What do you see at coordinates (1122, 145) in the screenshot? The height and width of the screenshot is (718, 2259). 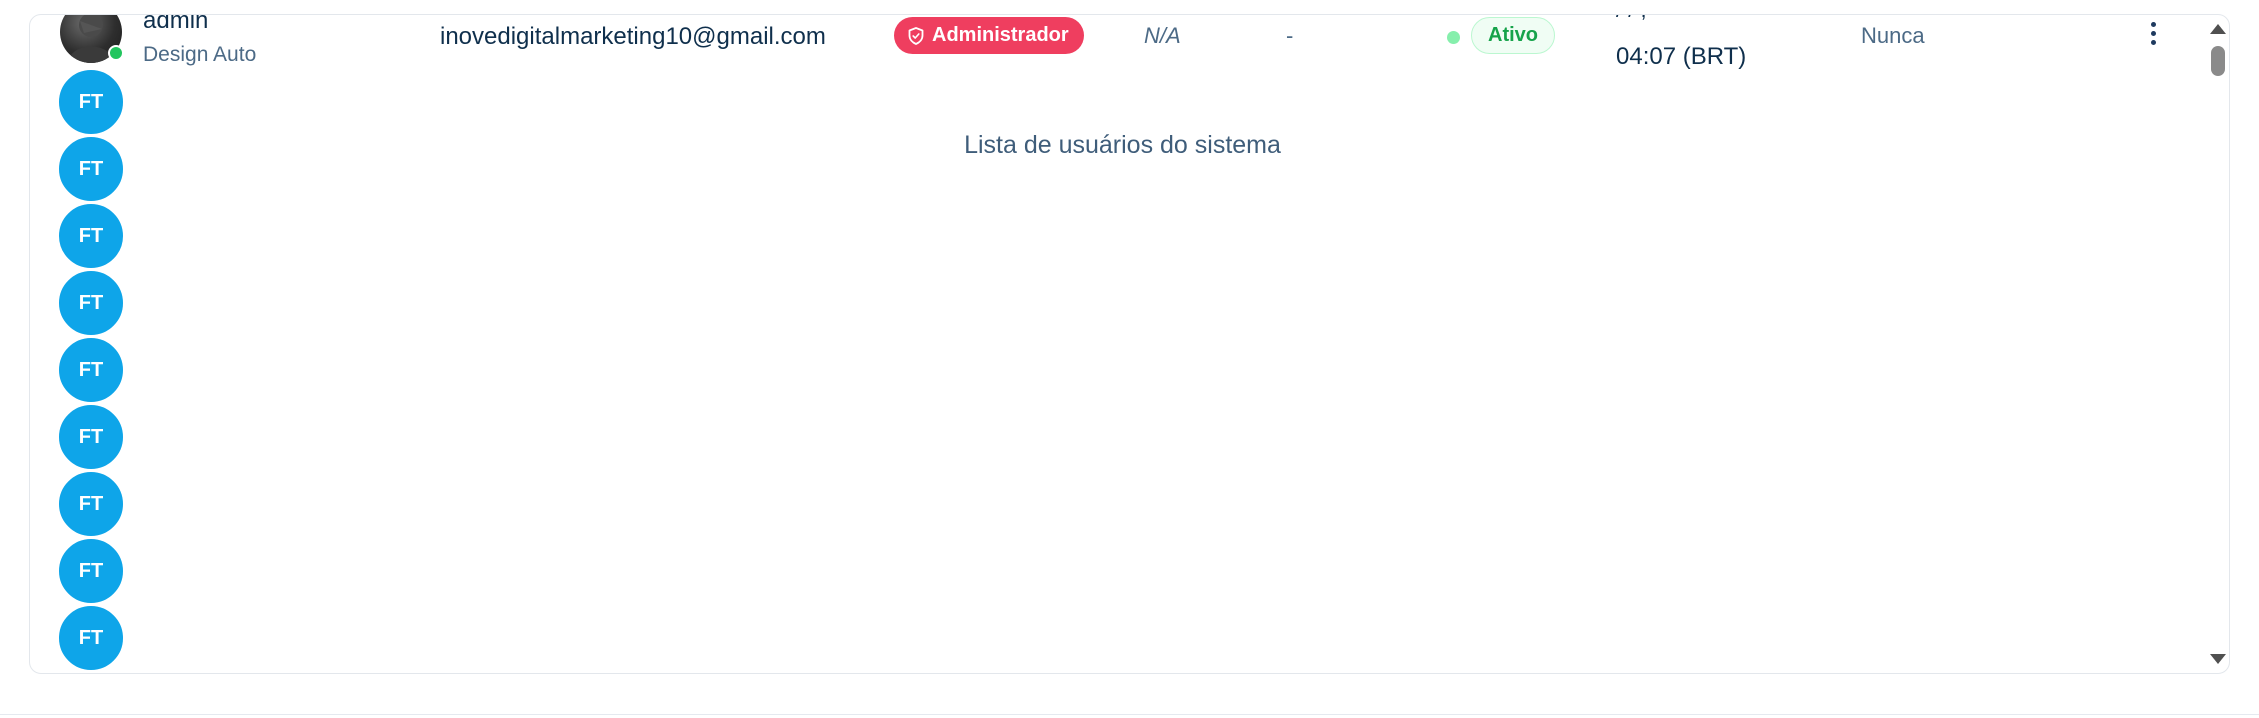 I see `table-caption: Lista de usuários do sistema` at bounding box center [1122, 145].